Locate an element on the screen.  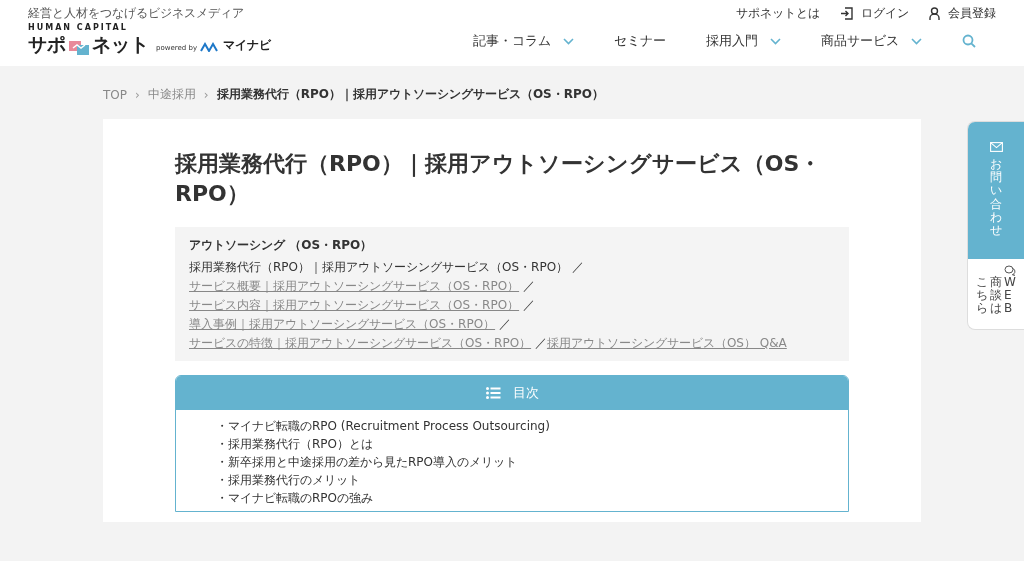
toc-item: ・新卒採用と中途採用の差から見たRPO導入のメリット is located at coordinates (512, 462).